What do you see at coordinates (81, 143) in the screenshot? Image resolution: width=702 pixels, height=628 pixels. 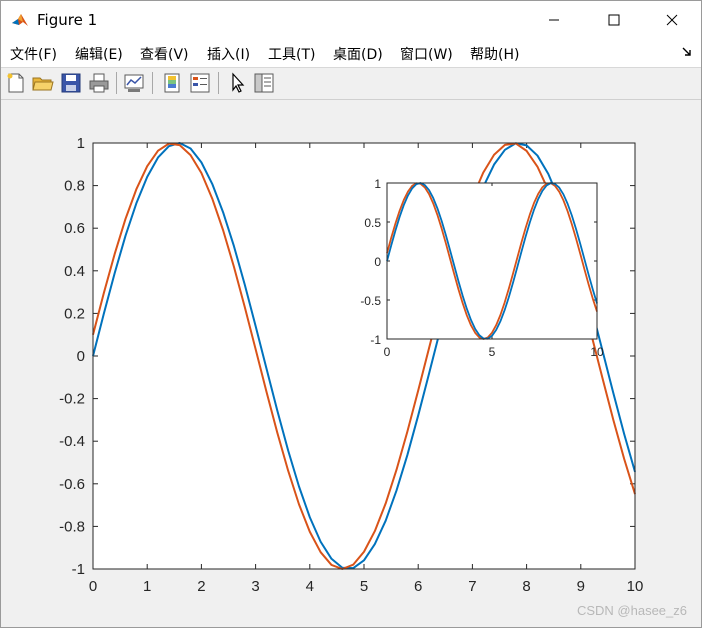 I see `main-y-tick-label: 1` at bounding box center [81, 143].